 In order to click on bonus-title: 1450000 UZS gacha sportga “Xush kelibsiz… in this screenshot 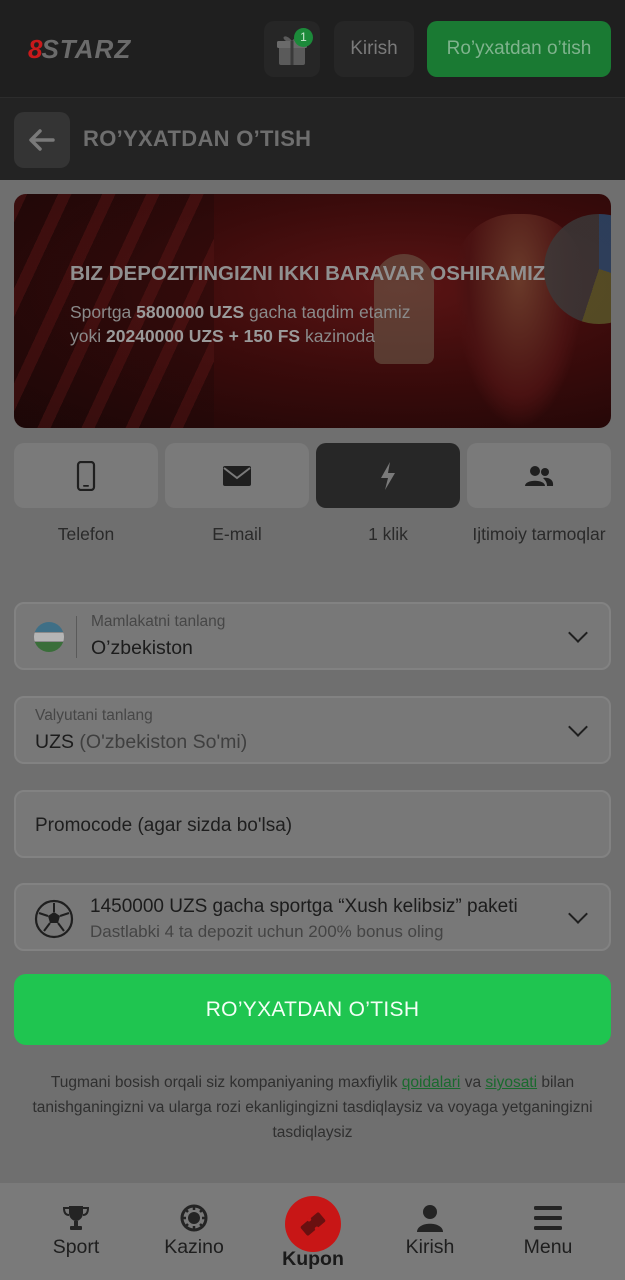, I will do `click(304, 906)`.